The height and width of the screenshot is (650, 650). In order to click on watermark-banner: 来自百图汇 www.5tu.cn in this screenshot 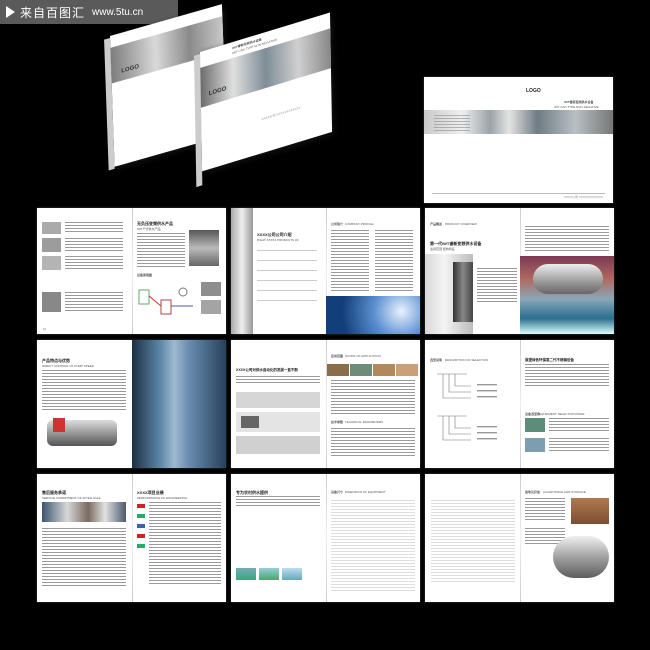, I will do `click(89, 12)`.